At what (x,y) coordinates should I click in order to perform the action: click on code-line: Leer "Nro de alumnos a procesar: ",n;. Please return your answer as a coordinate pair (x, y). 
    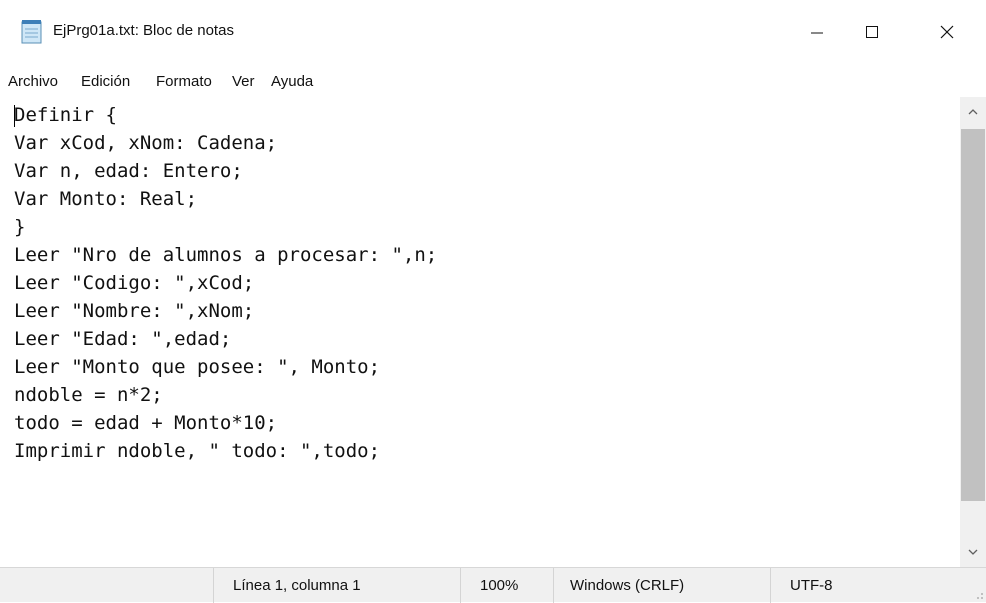
    Looking at the image, I should click on (226, 255).